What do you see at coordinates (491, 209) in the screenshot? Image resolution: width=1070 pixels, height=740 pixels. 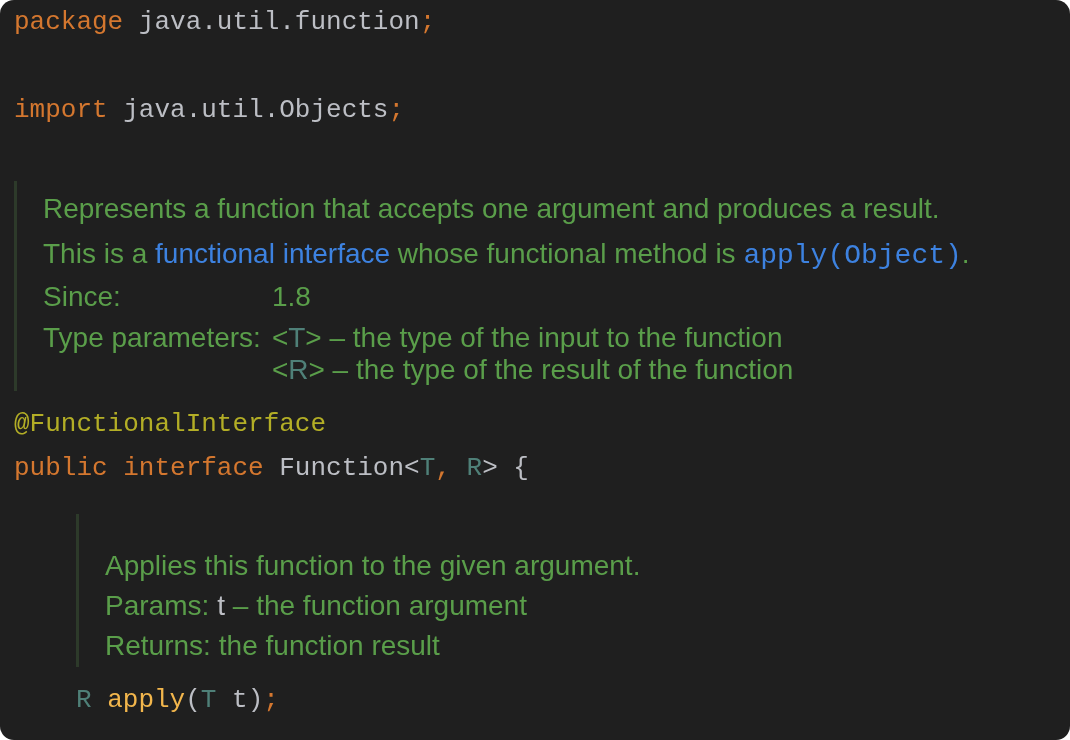 I see `doc-text: Represents a function that accepts one argument and produces a result.` at bounding box center [491, 209].